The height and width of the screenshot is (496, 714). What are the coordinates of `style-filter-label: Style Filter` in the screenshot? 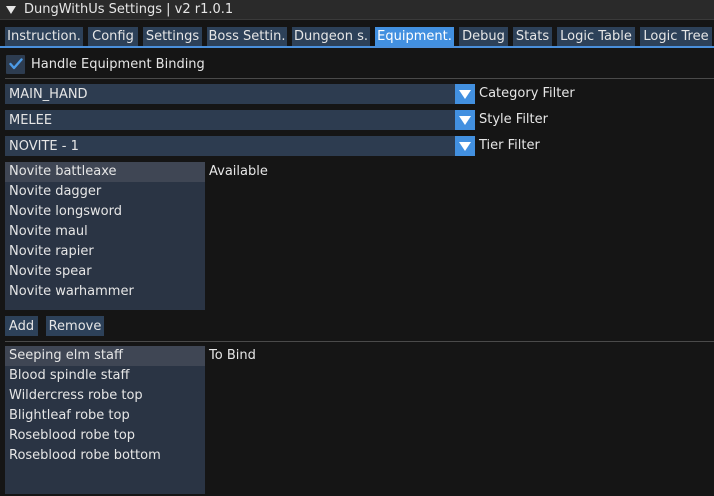 It's located at (513, 119).